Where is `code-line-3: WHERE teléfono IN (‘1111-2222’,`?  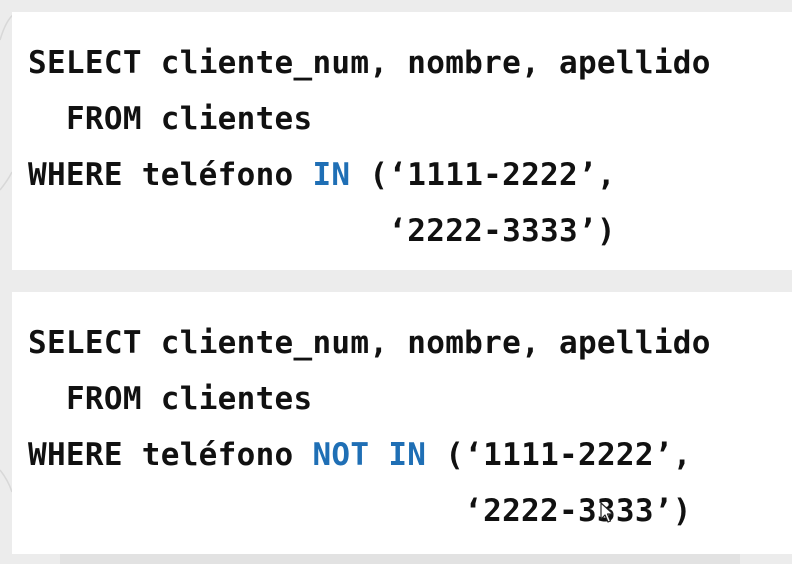
code-line-3: WHERE teléfono IN (‘1111-2222’, is located at coordinates (322, 175).